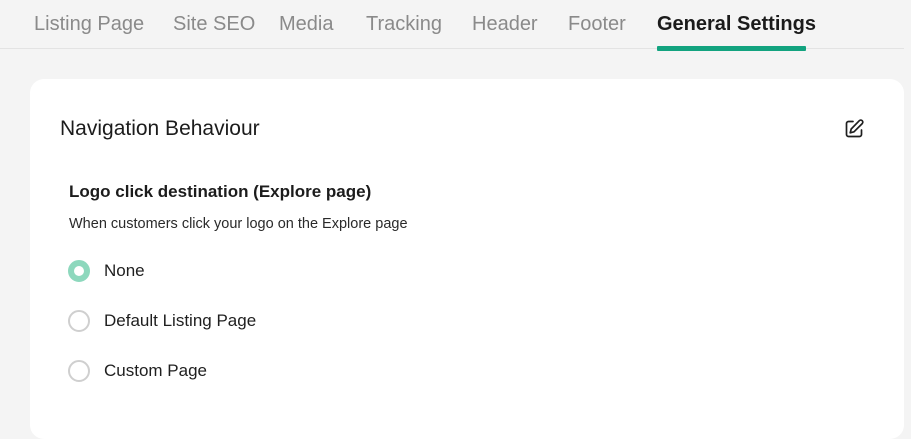 This screenshot has width=911, height=439. What do you see at coordinates (218, 373) in the screenshot?
I see `radio-option-custom-page: Custom Page` at bounding box center [218, 373].